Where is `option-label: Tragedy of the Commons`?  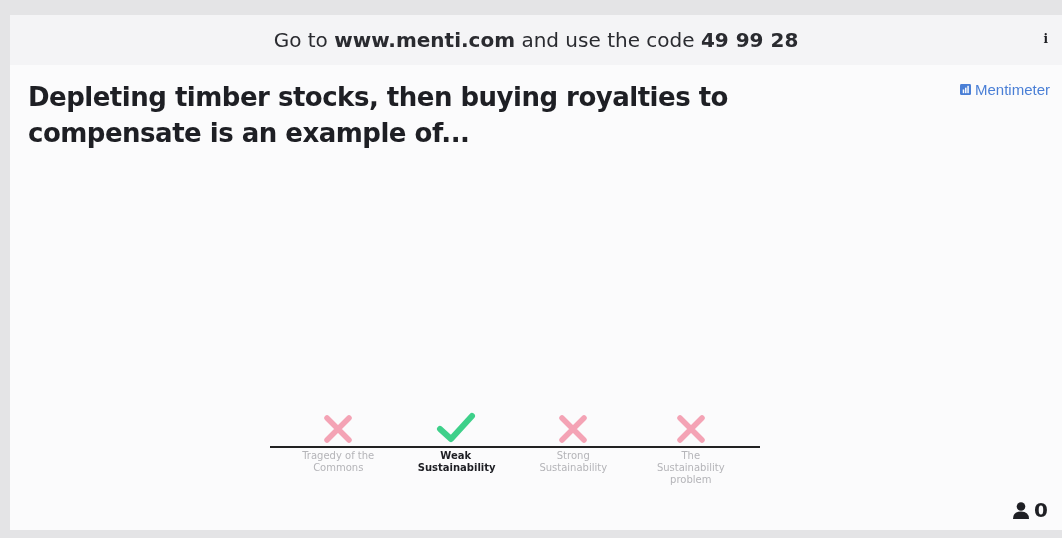
option-label: Tragedy of the Commons is located at coordinates (338, 462).